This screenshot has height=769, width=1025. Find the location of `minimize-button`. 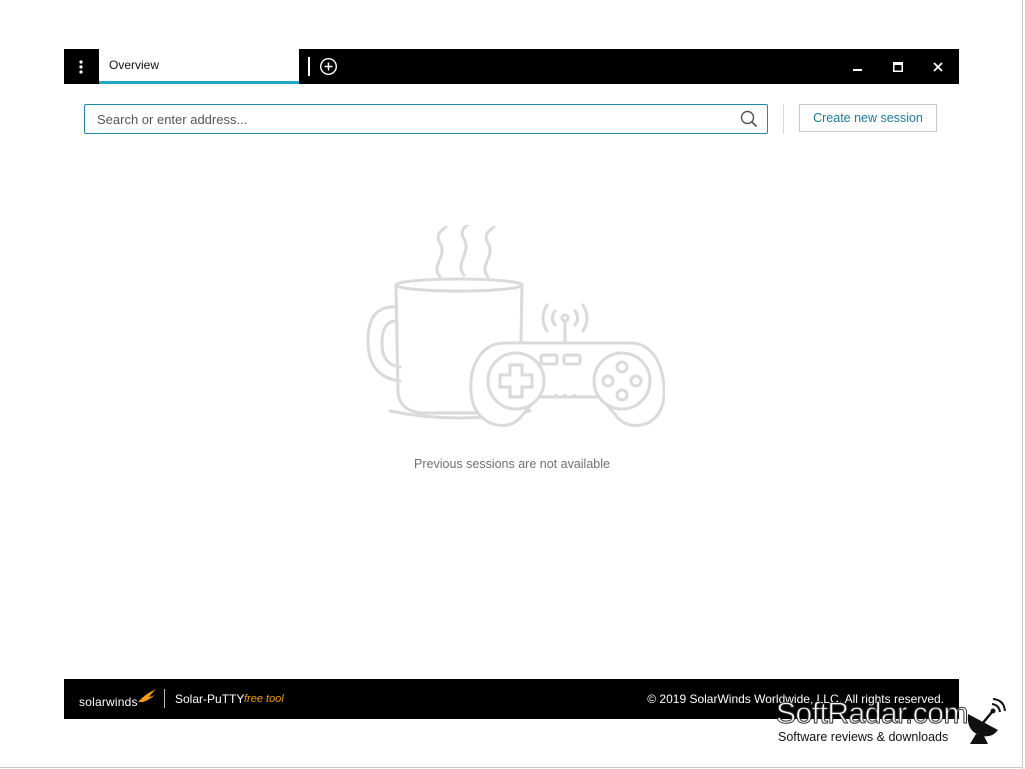

minimize-button is located at coordinates (858, 66).